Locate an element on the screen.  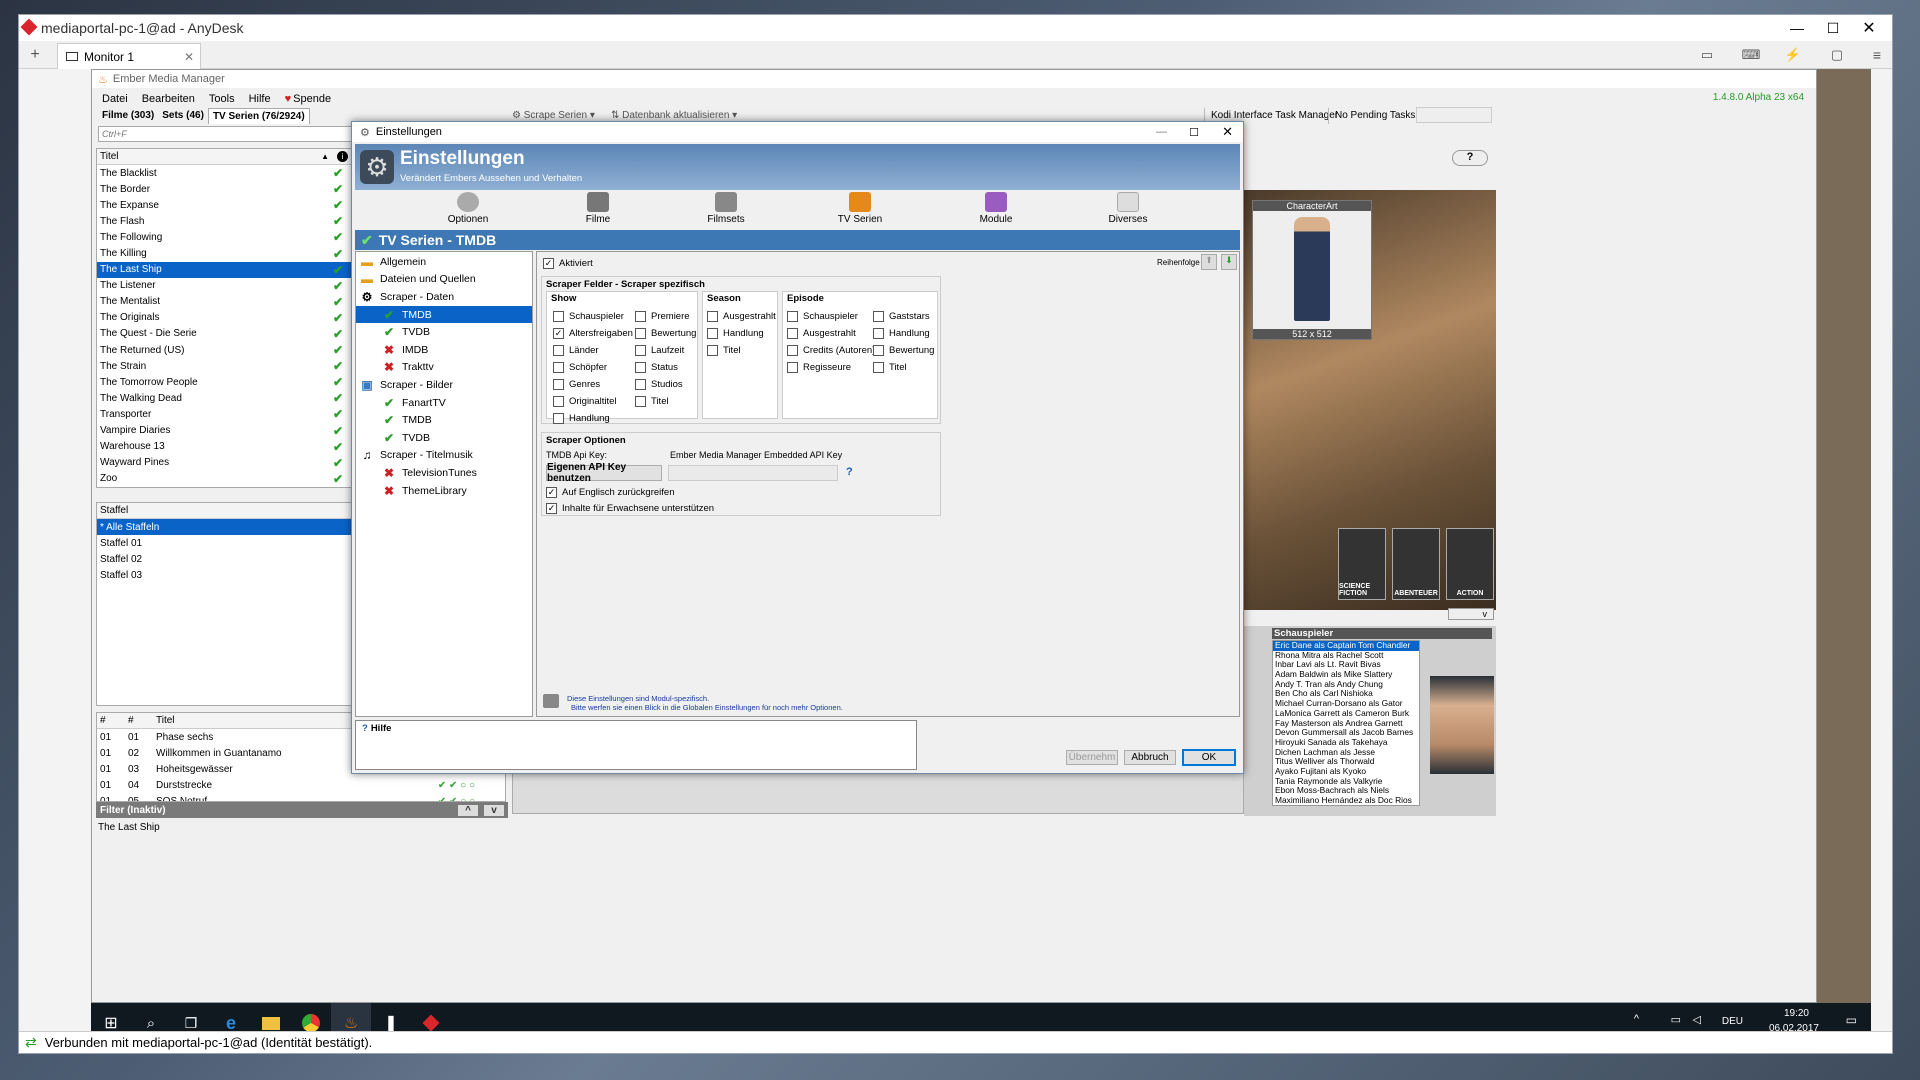
checkbox-altersfreigaben: ✓ Altersfreigaben is located at coordinates (593, 333).